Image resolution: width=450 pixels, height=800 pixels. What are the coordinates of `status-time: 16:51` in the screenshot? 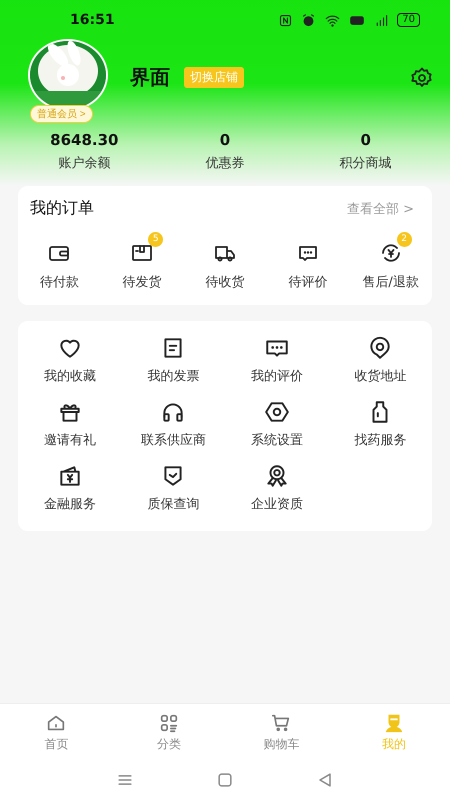 It's located at (92, 20).